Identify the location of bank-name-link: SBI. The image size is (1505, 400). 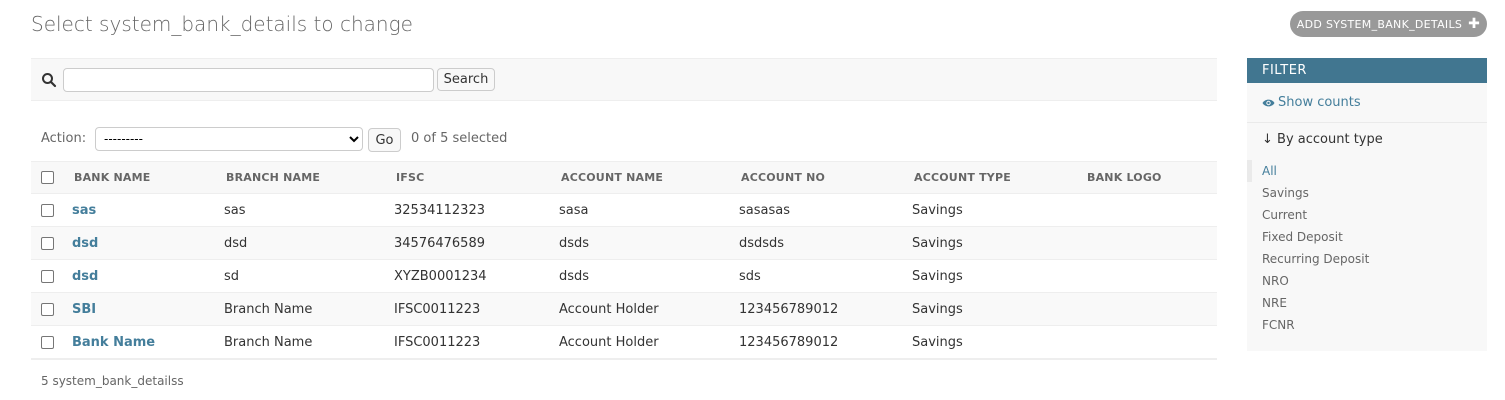
(84, 309).